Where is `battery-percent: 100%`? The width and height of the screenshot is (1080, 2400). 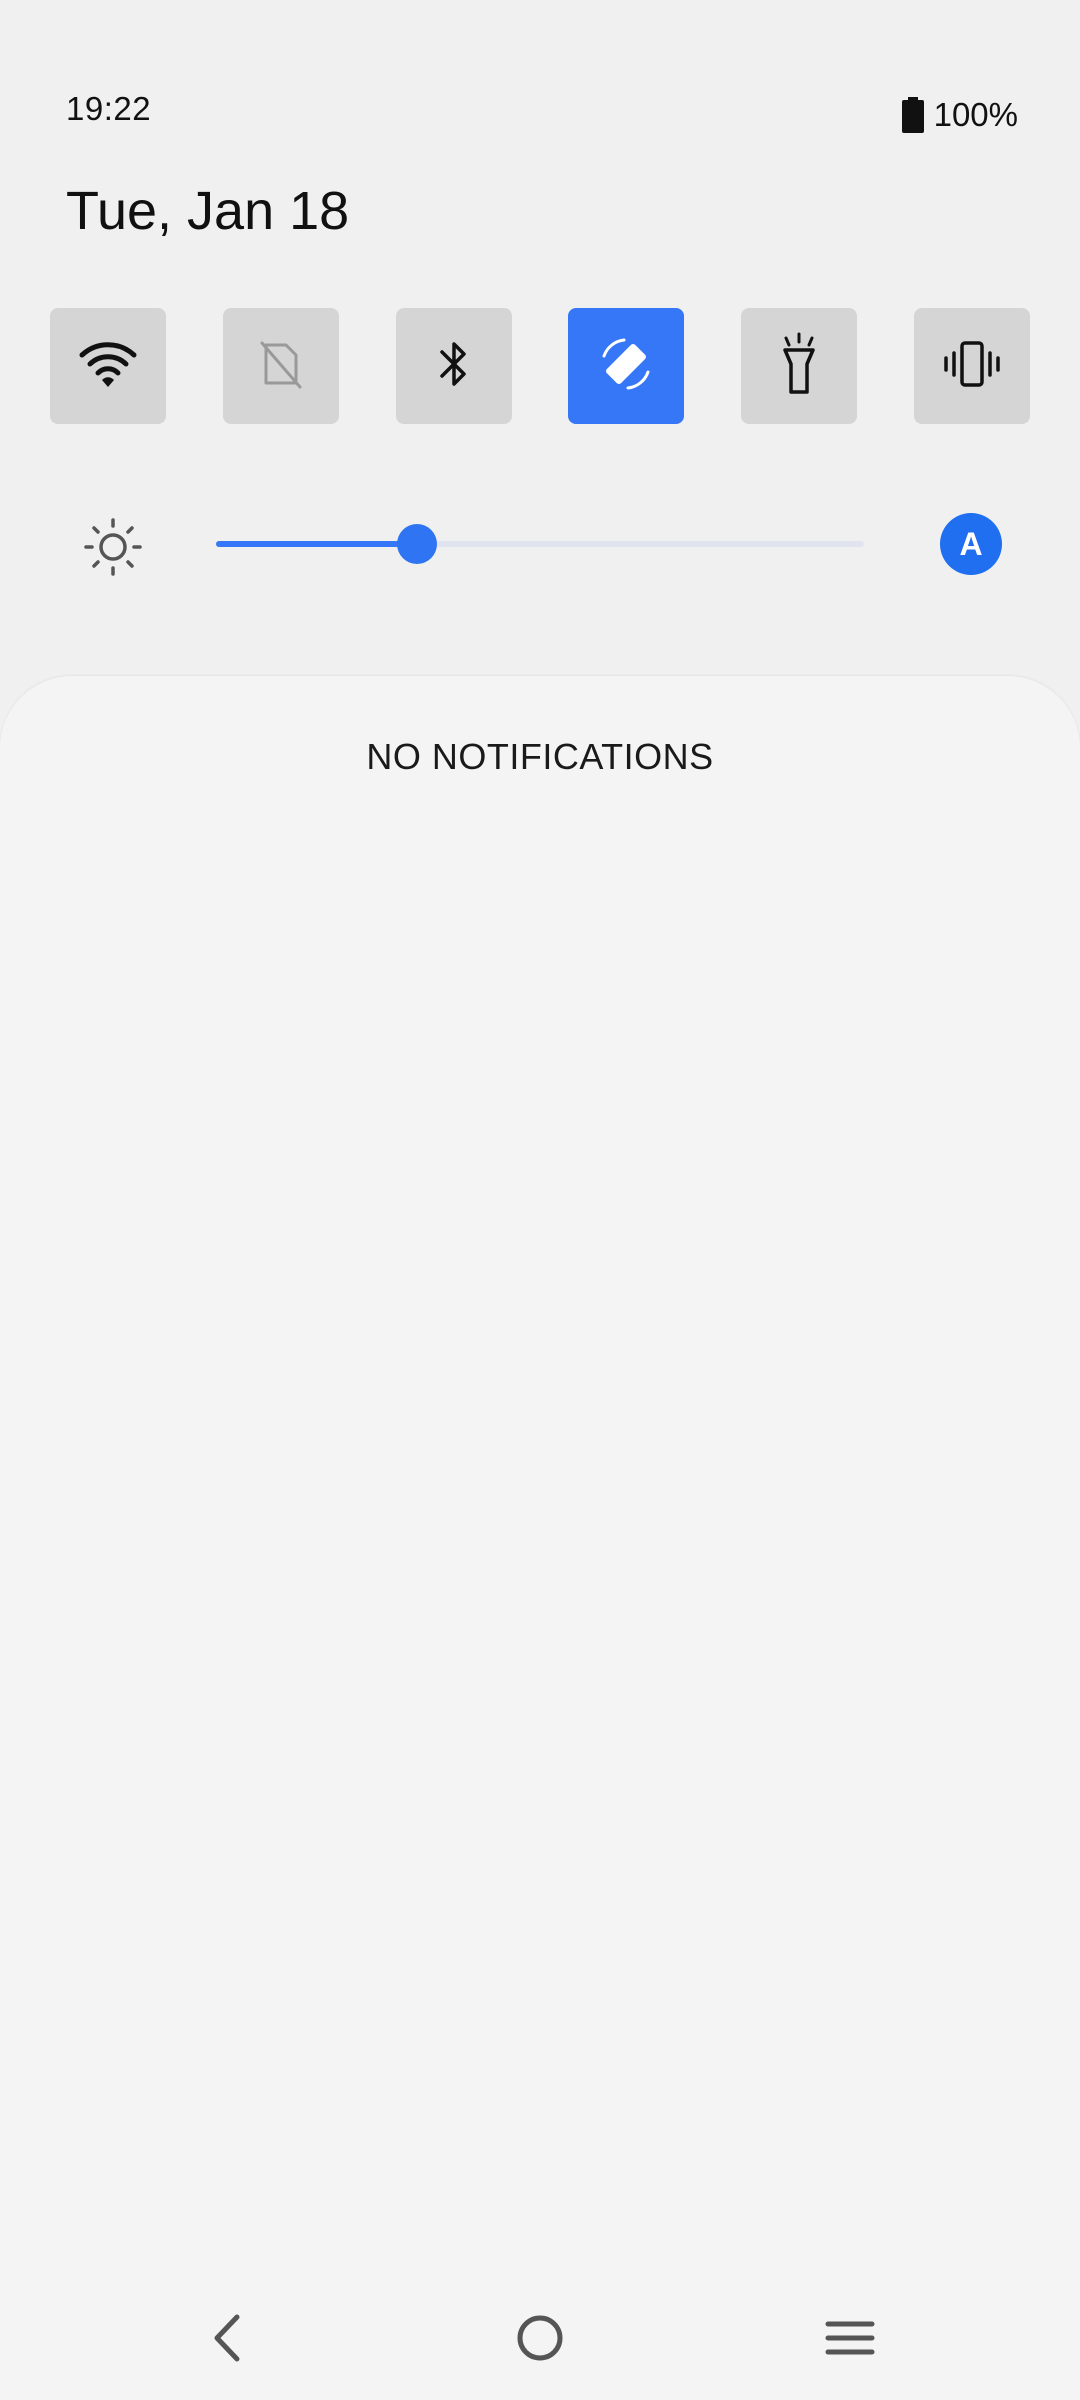 battery-percent: 100% is located at coordinates (975, 114).